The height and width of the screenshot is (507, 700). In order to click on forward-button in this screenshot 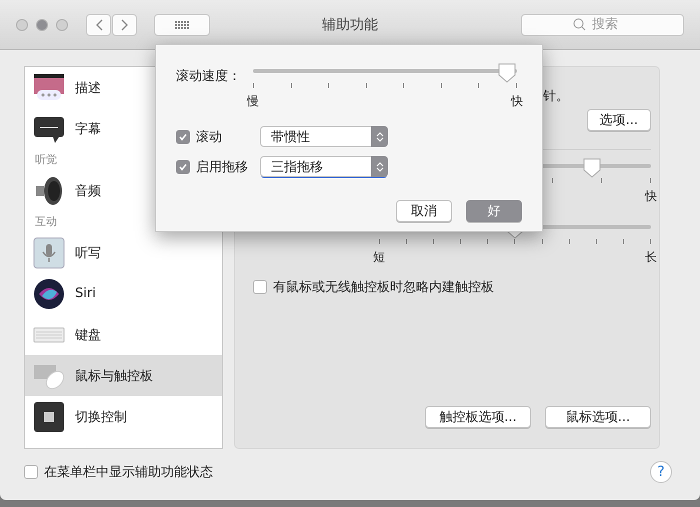, I will do `click(124, 25)`.